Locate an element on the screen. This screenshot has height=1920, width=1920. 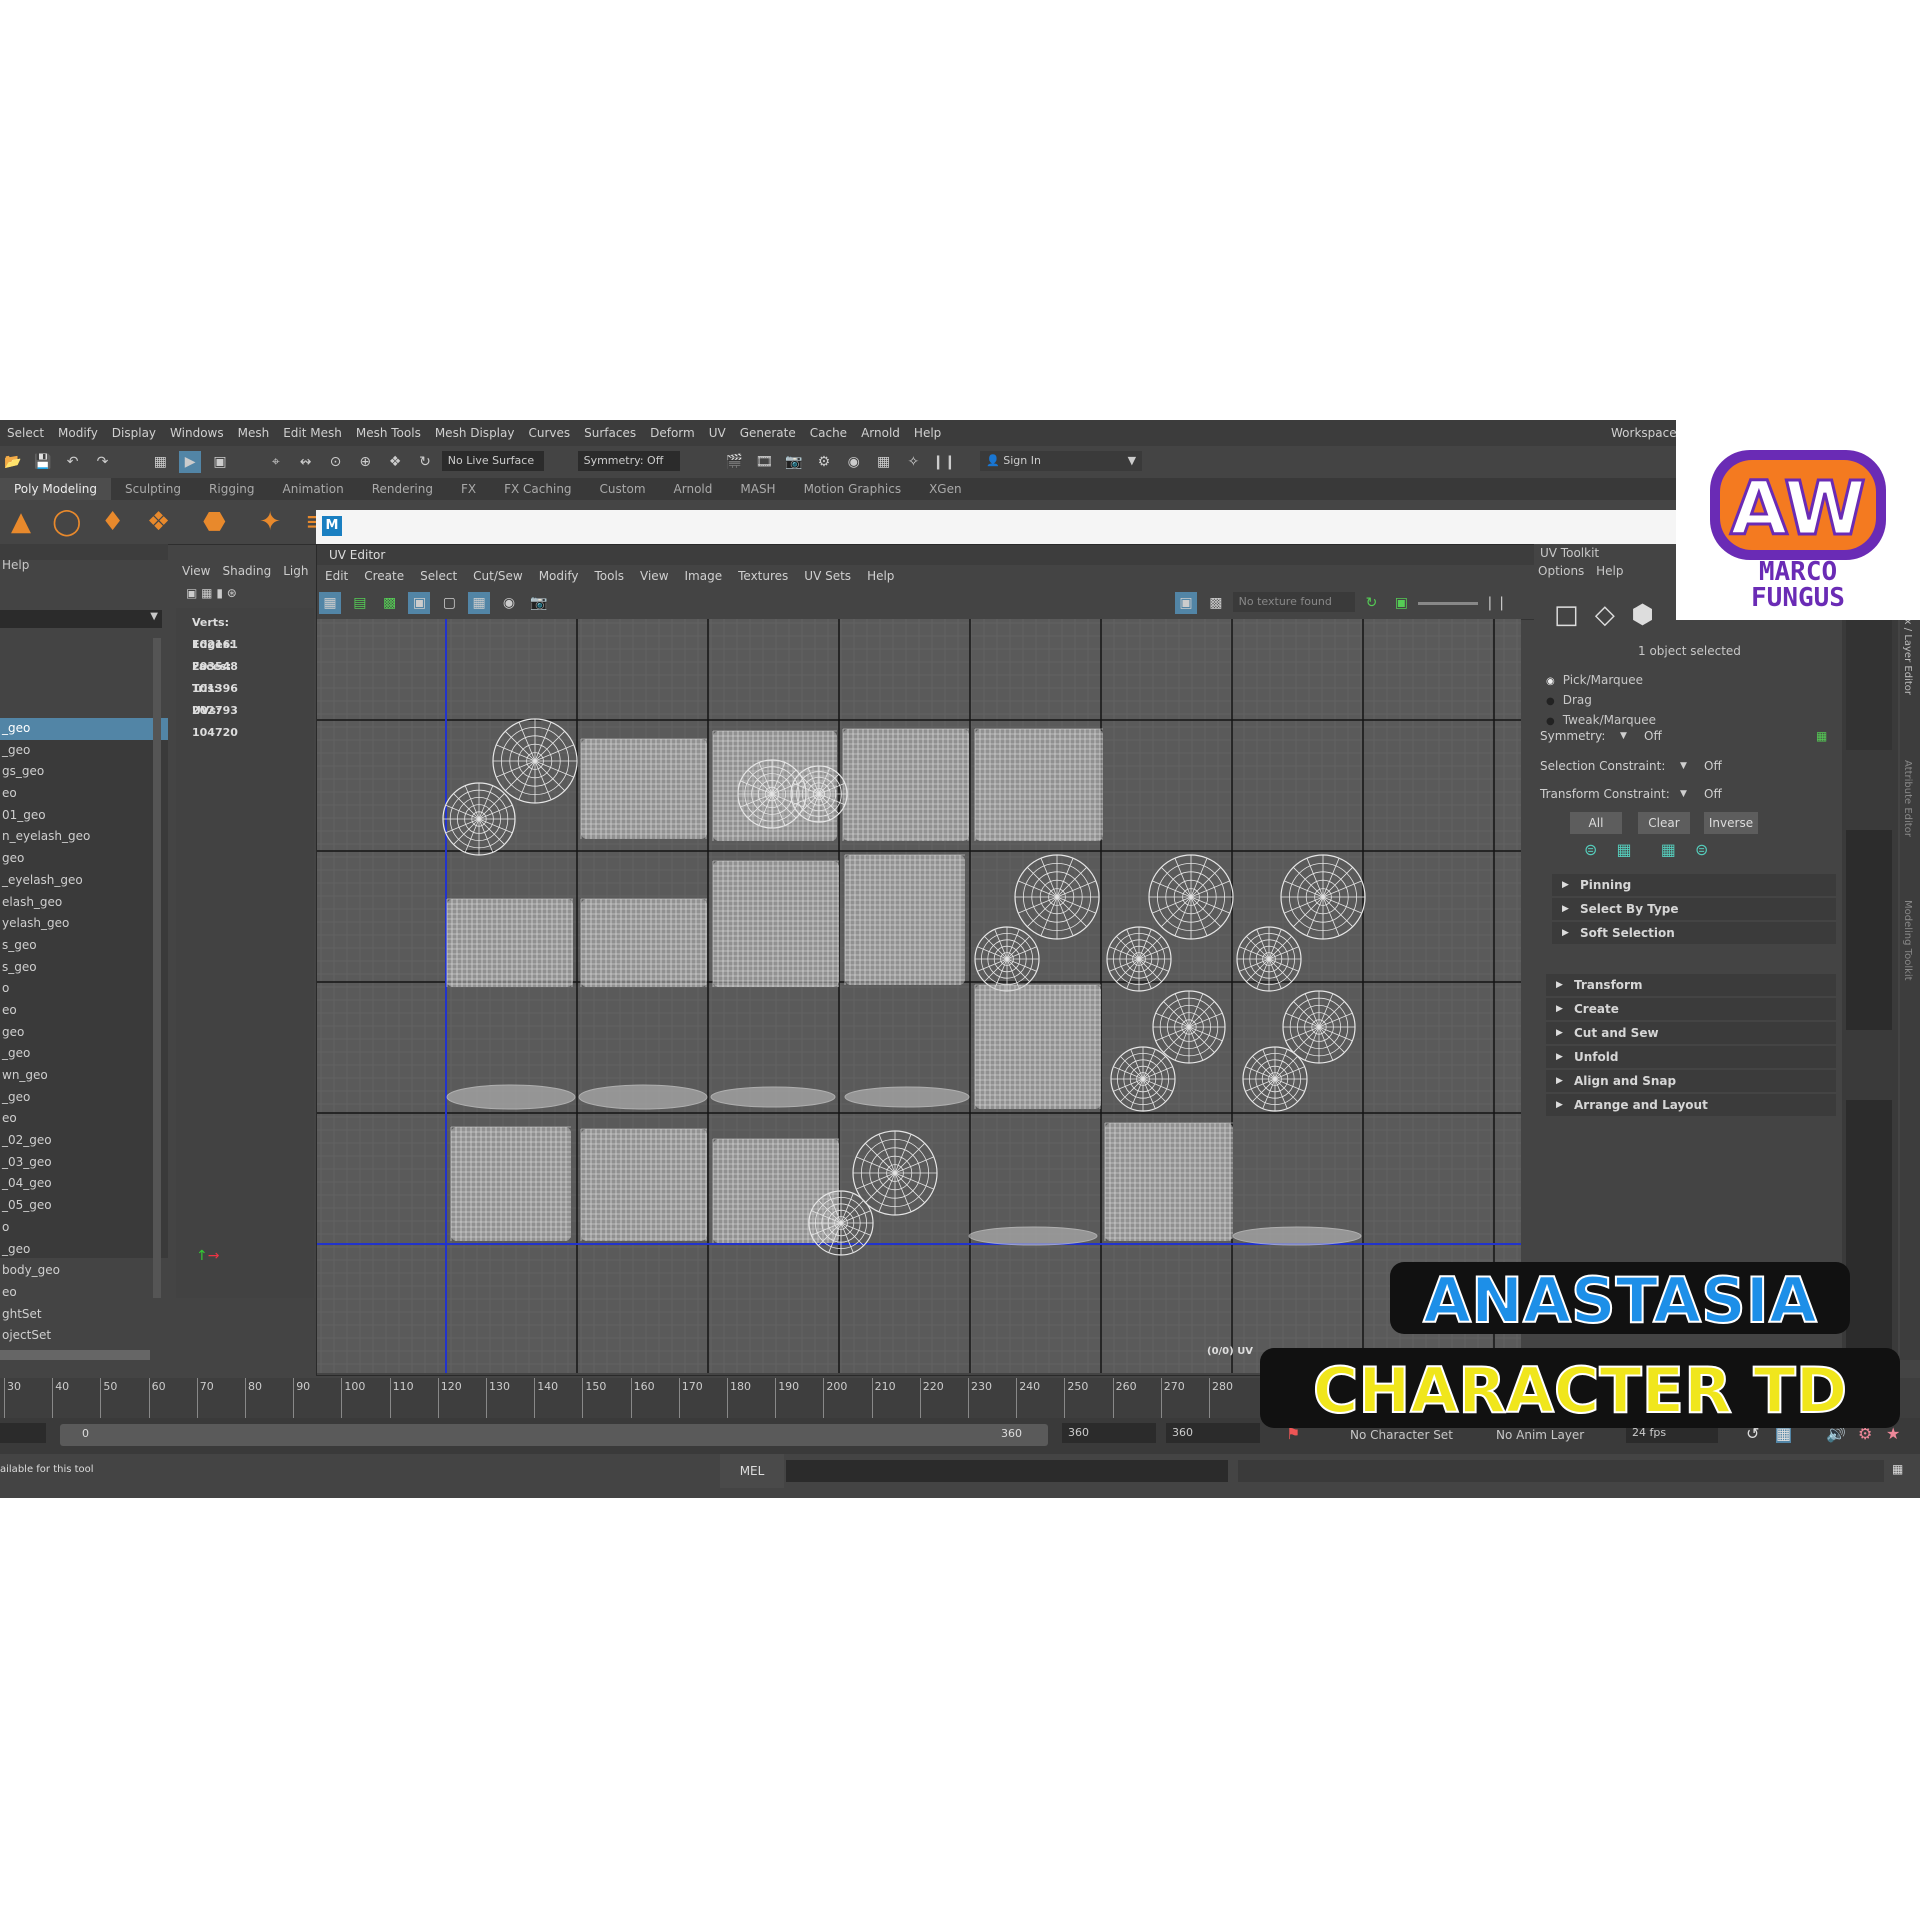
outliner-item: _eyelash_geo is located at coordinates (84, 881).